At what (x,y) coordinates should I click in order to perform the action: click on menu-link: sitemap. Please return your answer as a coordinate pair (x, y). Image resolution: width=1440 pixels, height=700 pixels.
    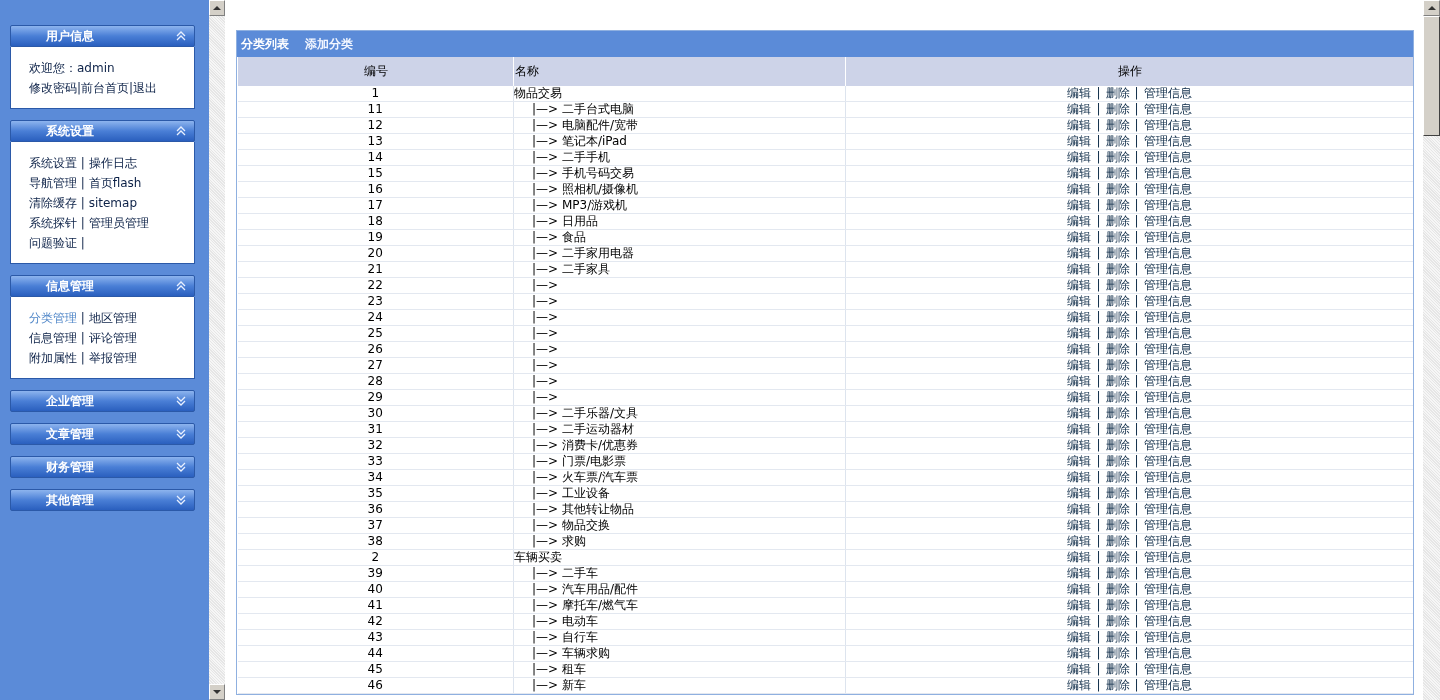
    Looking at the image, I should click on (112, 203).